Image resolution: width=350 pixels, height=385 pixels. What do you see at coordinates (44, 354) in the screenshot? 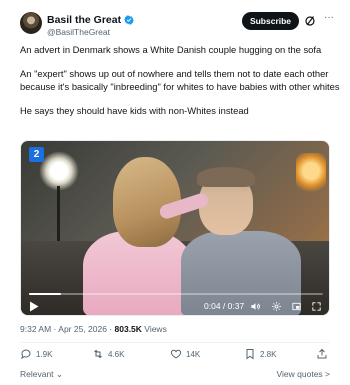
I see `reply-count: 1.9K` at bounding box center [44, 354].